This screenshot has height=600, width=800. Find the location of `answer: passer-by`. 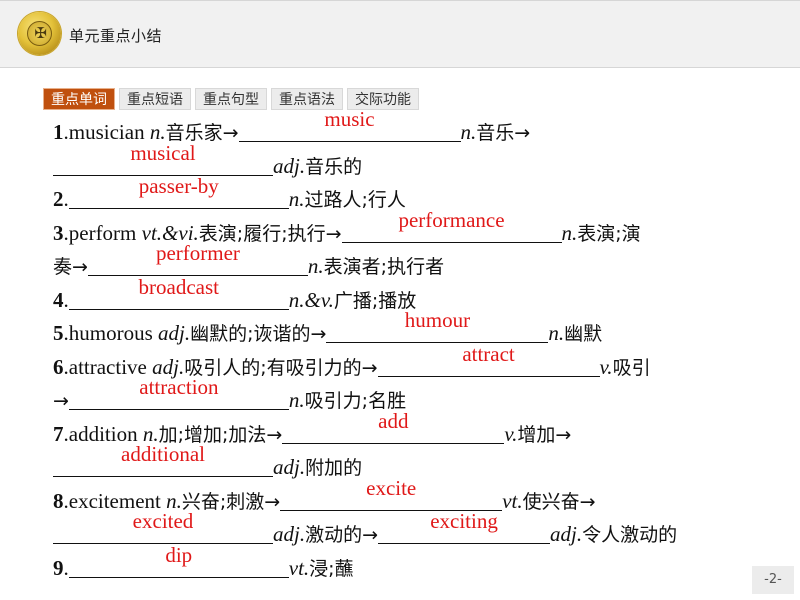

answer: passer-by is located at coordinates (178, 186).